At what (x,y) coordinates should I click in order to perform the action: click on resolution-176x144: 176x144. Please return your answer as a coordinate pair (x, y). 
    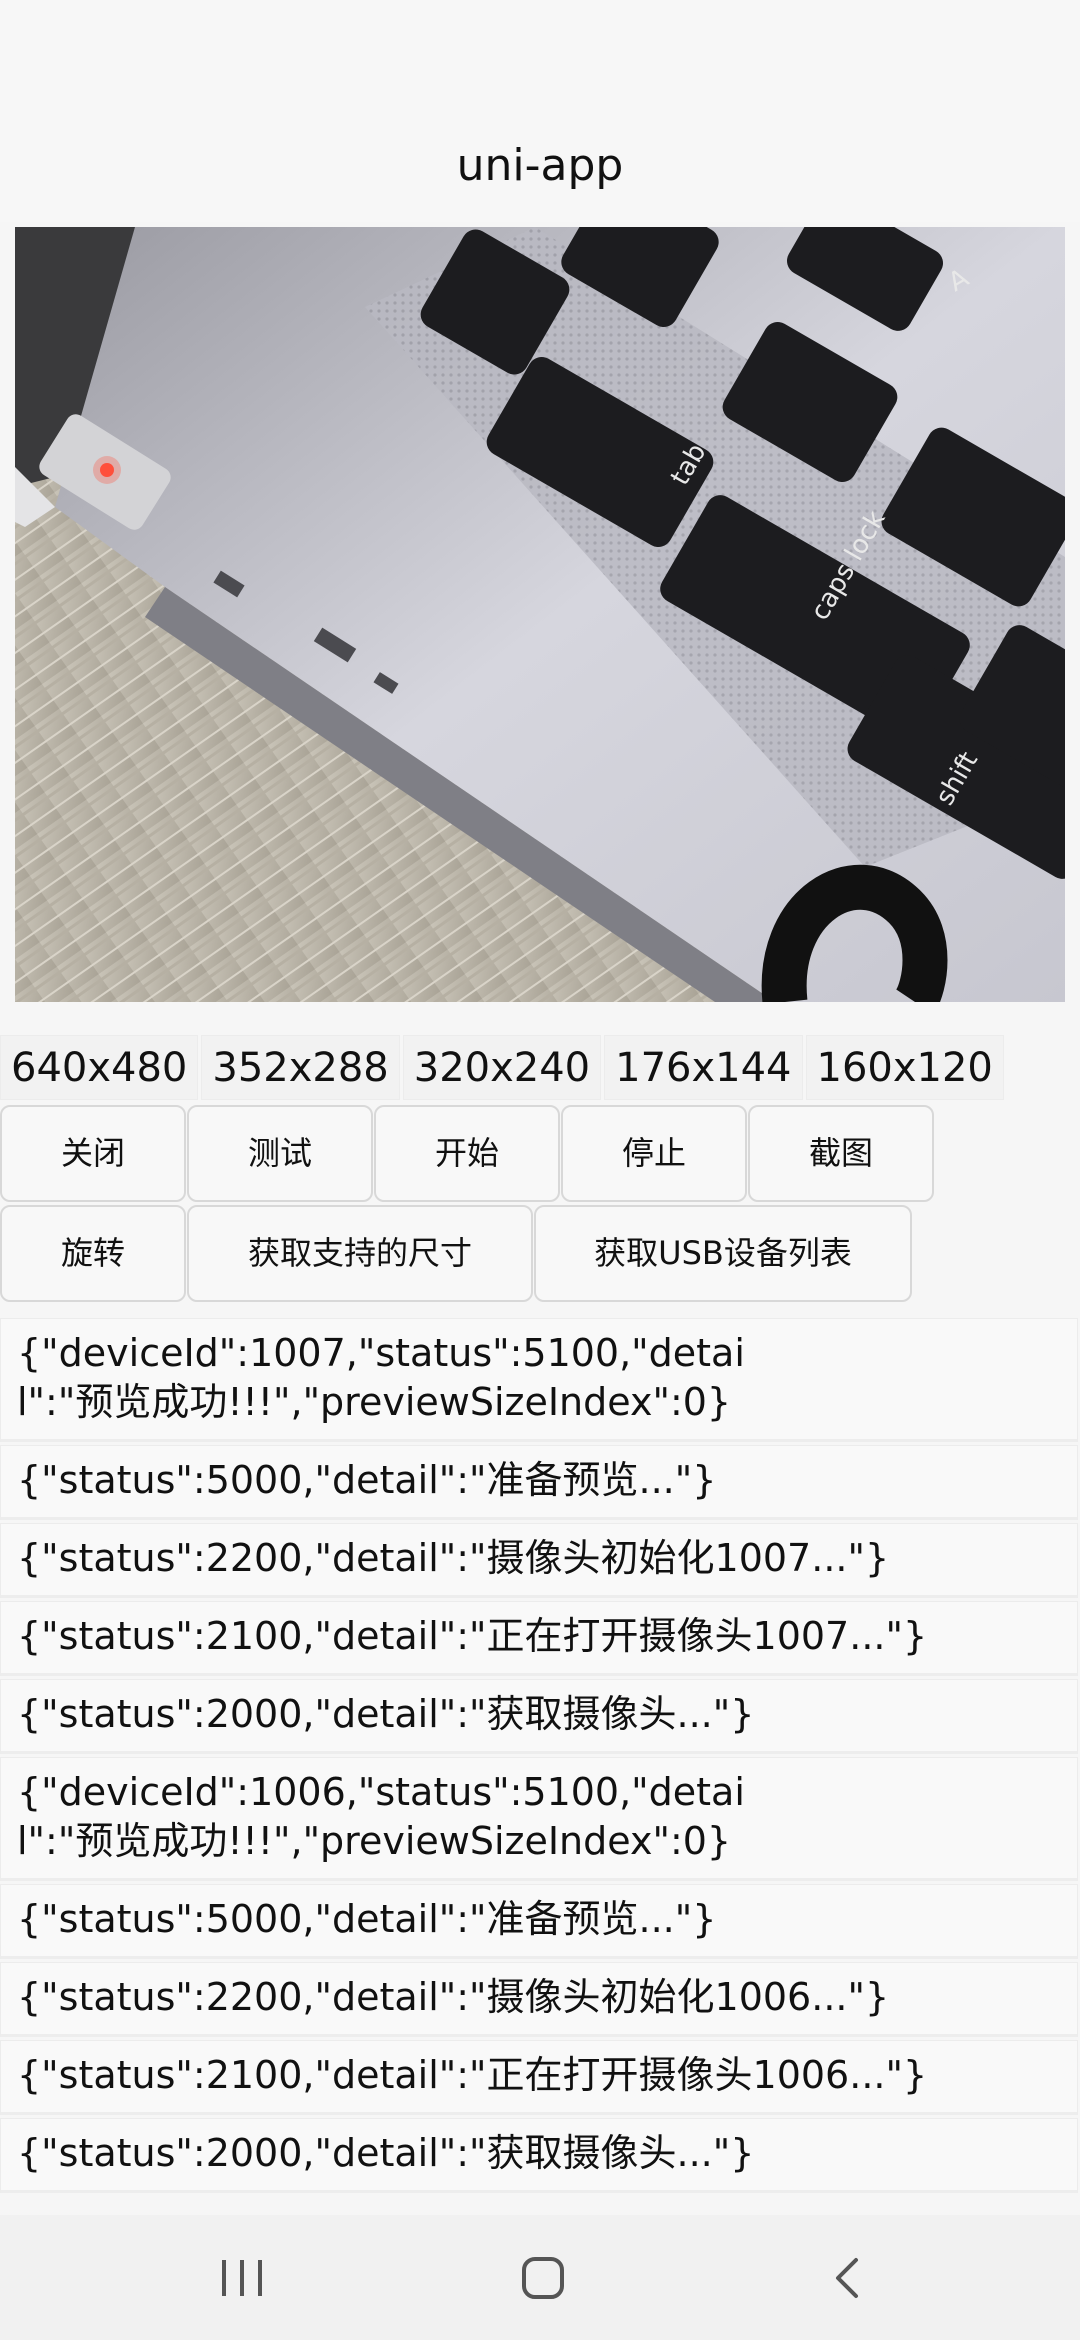
    Looking at the image, I should click on (703, 1067).